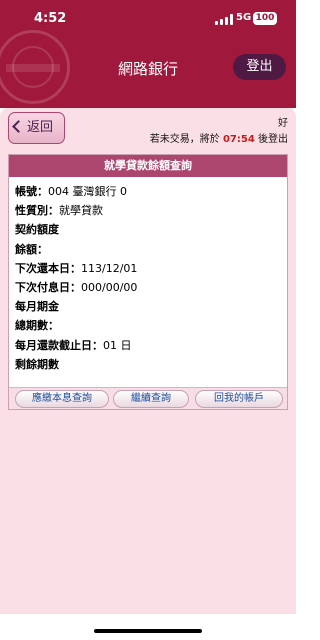 The image size is (320, 640). Describe the element at coordinates (148, 166) in the screenshot. I see `card-title: 就學貸款餘額查詢` at that location.